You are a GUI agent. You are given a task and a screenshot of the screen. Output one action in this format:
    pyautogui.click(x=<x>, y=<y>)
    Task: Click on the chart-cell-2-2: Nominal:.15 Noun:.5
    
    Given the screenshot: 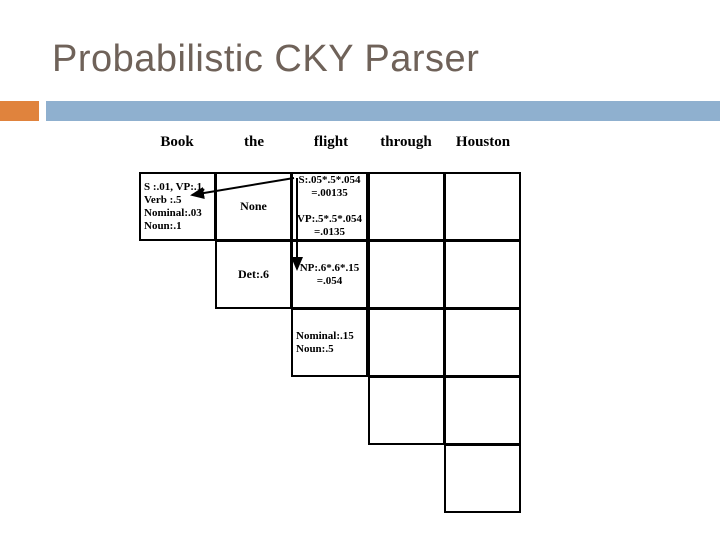 What is the action you would take?
    pyautogui.click(x=329, y=342)
    